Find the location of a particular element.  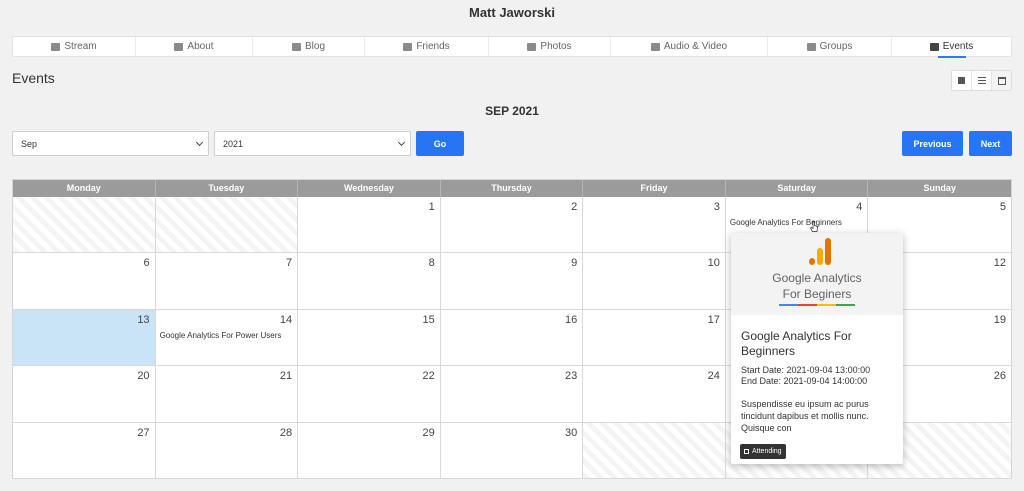

tab-audio-video: Audio & Video is located at coordinates (689, 46).